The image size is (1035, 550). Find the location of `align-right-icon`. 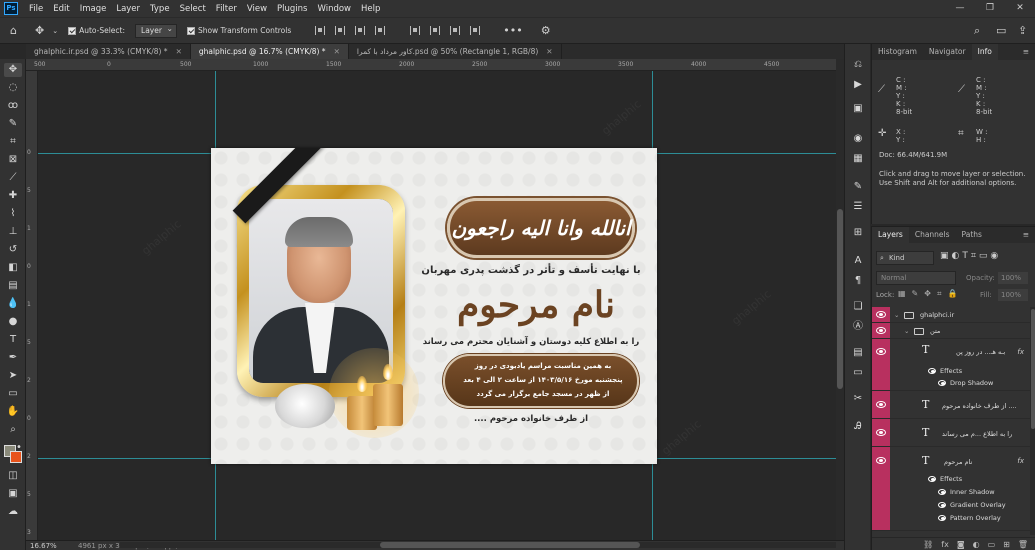

align-right-icon is located at coordinates (360, 30).